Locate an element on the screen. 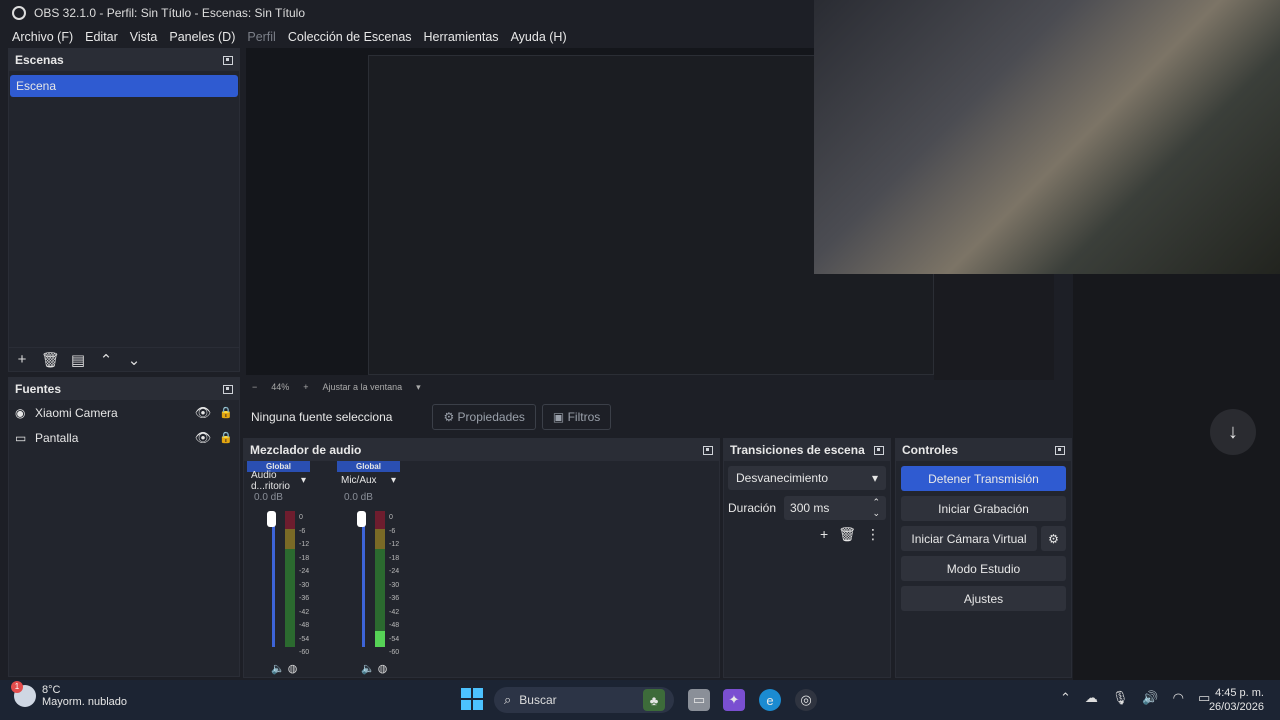 This screenshot has width=1280, height=720. search-icon: ⌕ is located at coordinates (508, 699).